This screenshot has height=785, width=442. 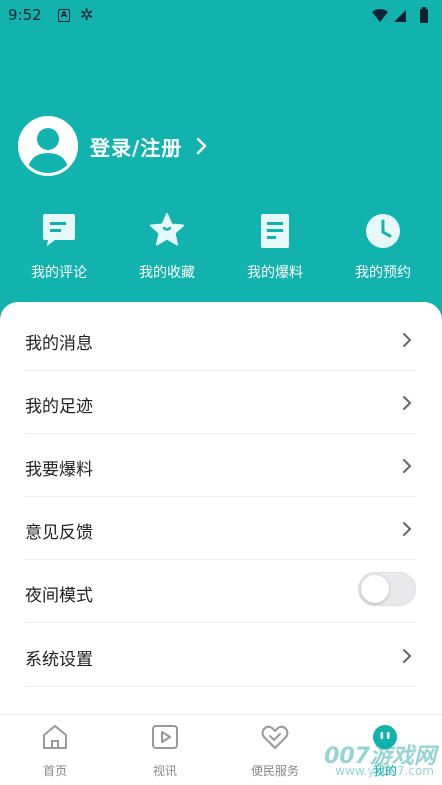 What do you see at coordinates (167, 250) in the screenshot?
I see `shortcut-my-favorites: 我的收藏` at bounding box center [167, 250].